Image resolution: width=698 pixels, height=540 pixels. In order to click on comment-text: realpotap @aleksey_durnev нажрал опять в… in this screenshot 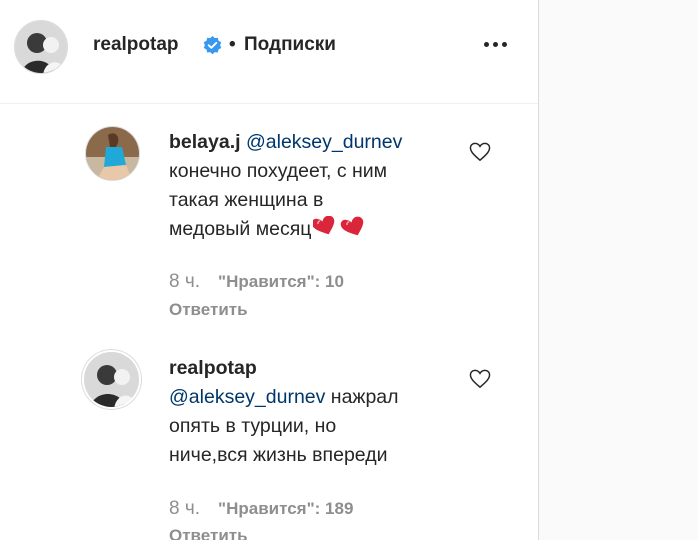, I will do `click(309, 412)`.